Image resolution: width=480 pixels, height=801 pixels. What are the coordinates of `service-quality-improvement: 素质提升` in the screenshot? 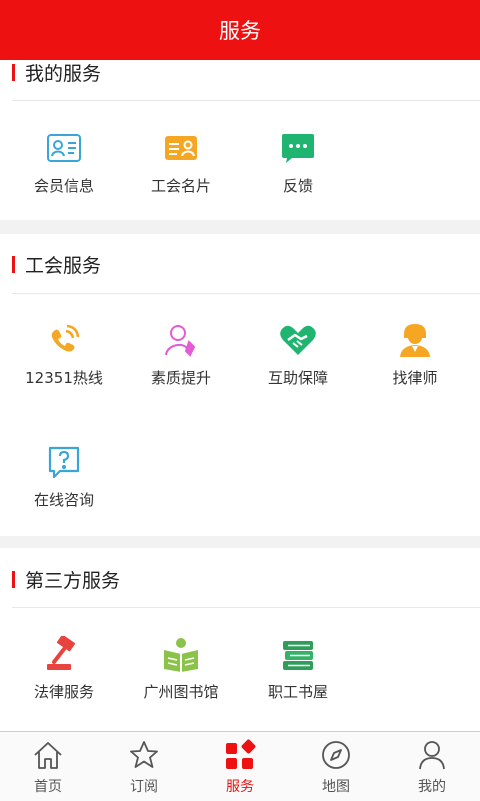 It's located at (181, 354).